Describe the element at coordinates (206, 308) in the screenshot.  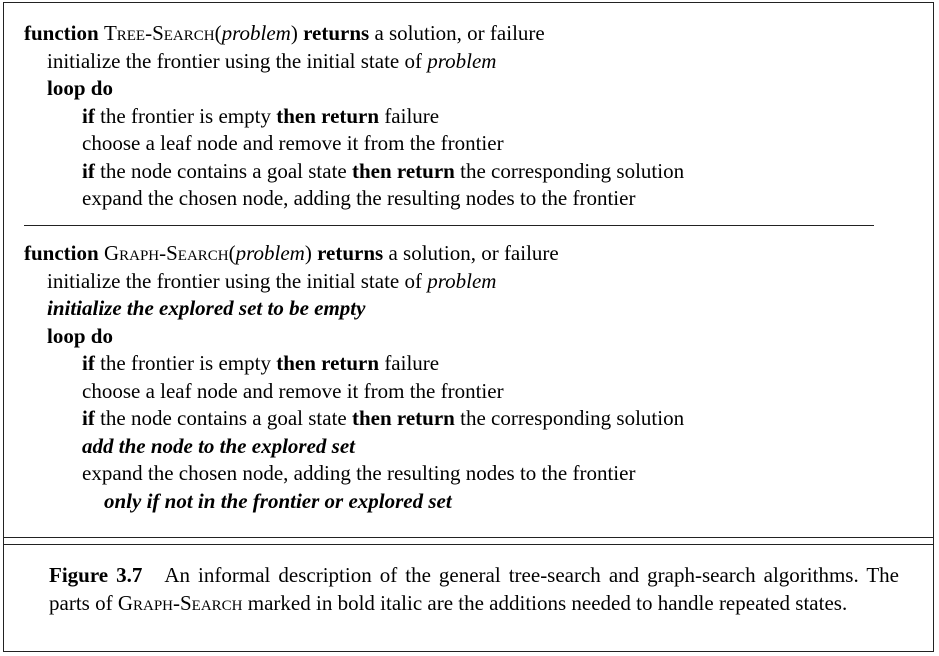
I see `added-step: initialize the explored set to be empty` at that location.